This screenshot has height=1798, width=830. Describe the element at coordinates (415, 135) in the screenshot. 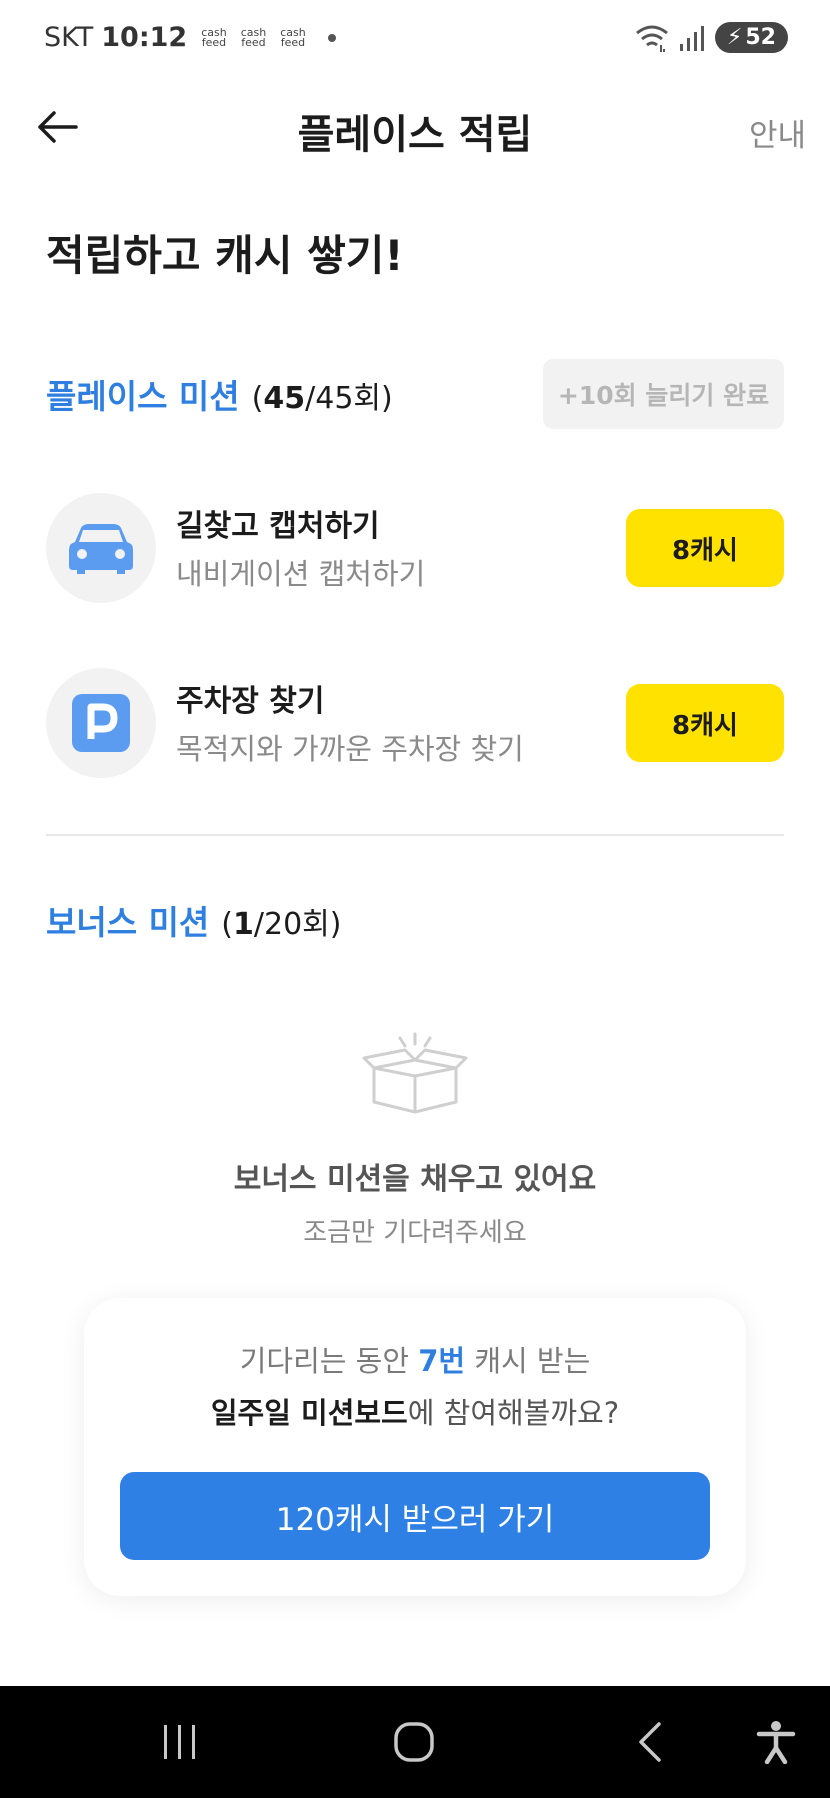

I see `page-title: 플레이스 적립` at that location.